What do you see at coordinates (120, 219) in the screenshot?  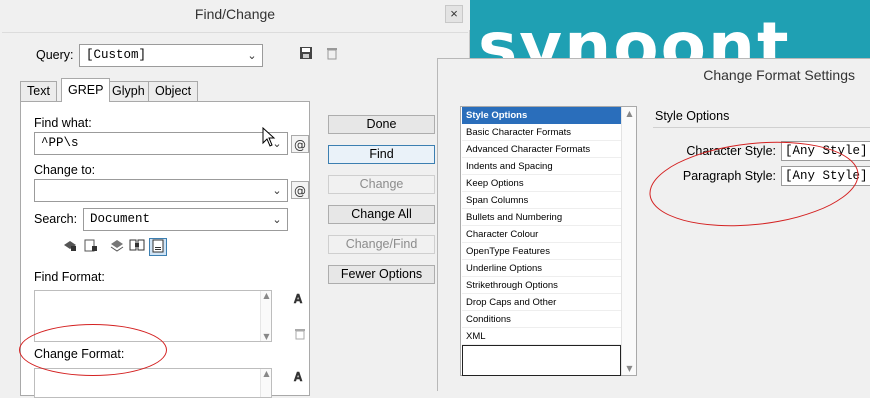 I see `search-scope-value: Document` at bounding box center [120, 219].